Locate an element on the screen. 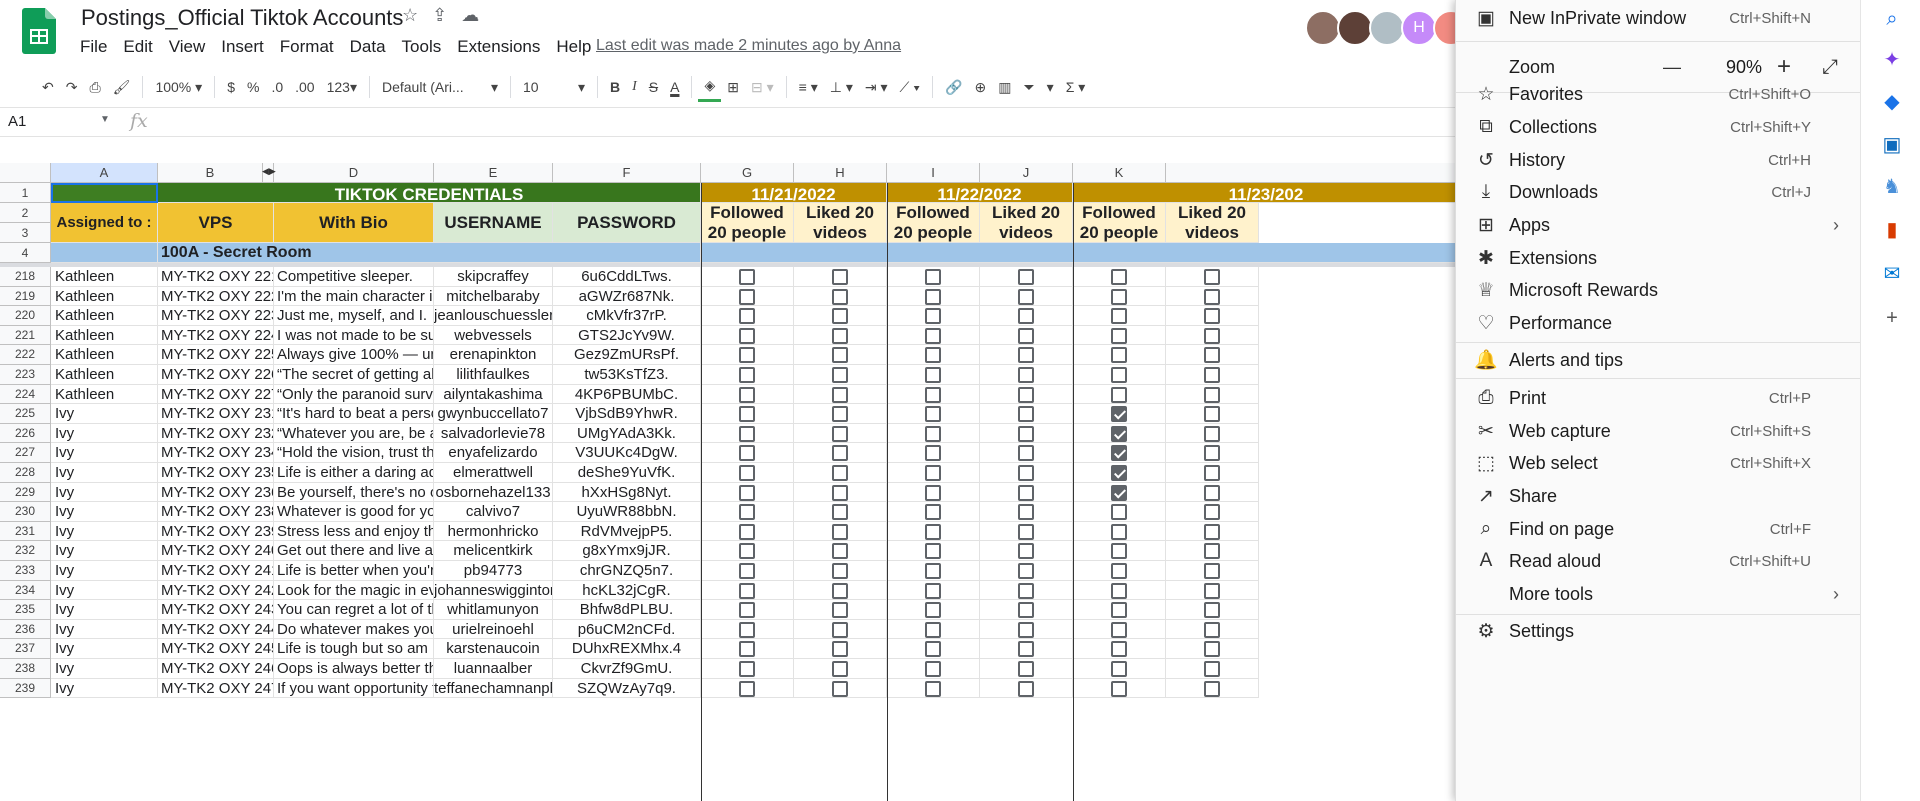 The height and width of the screenshot is (801, 1920). cell-bio: Be yourself, there's no one b is located at coordinates (354, 492).